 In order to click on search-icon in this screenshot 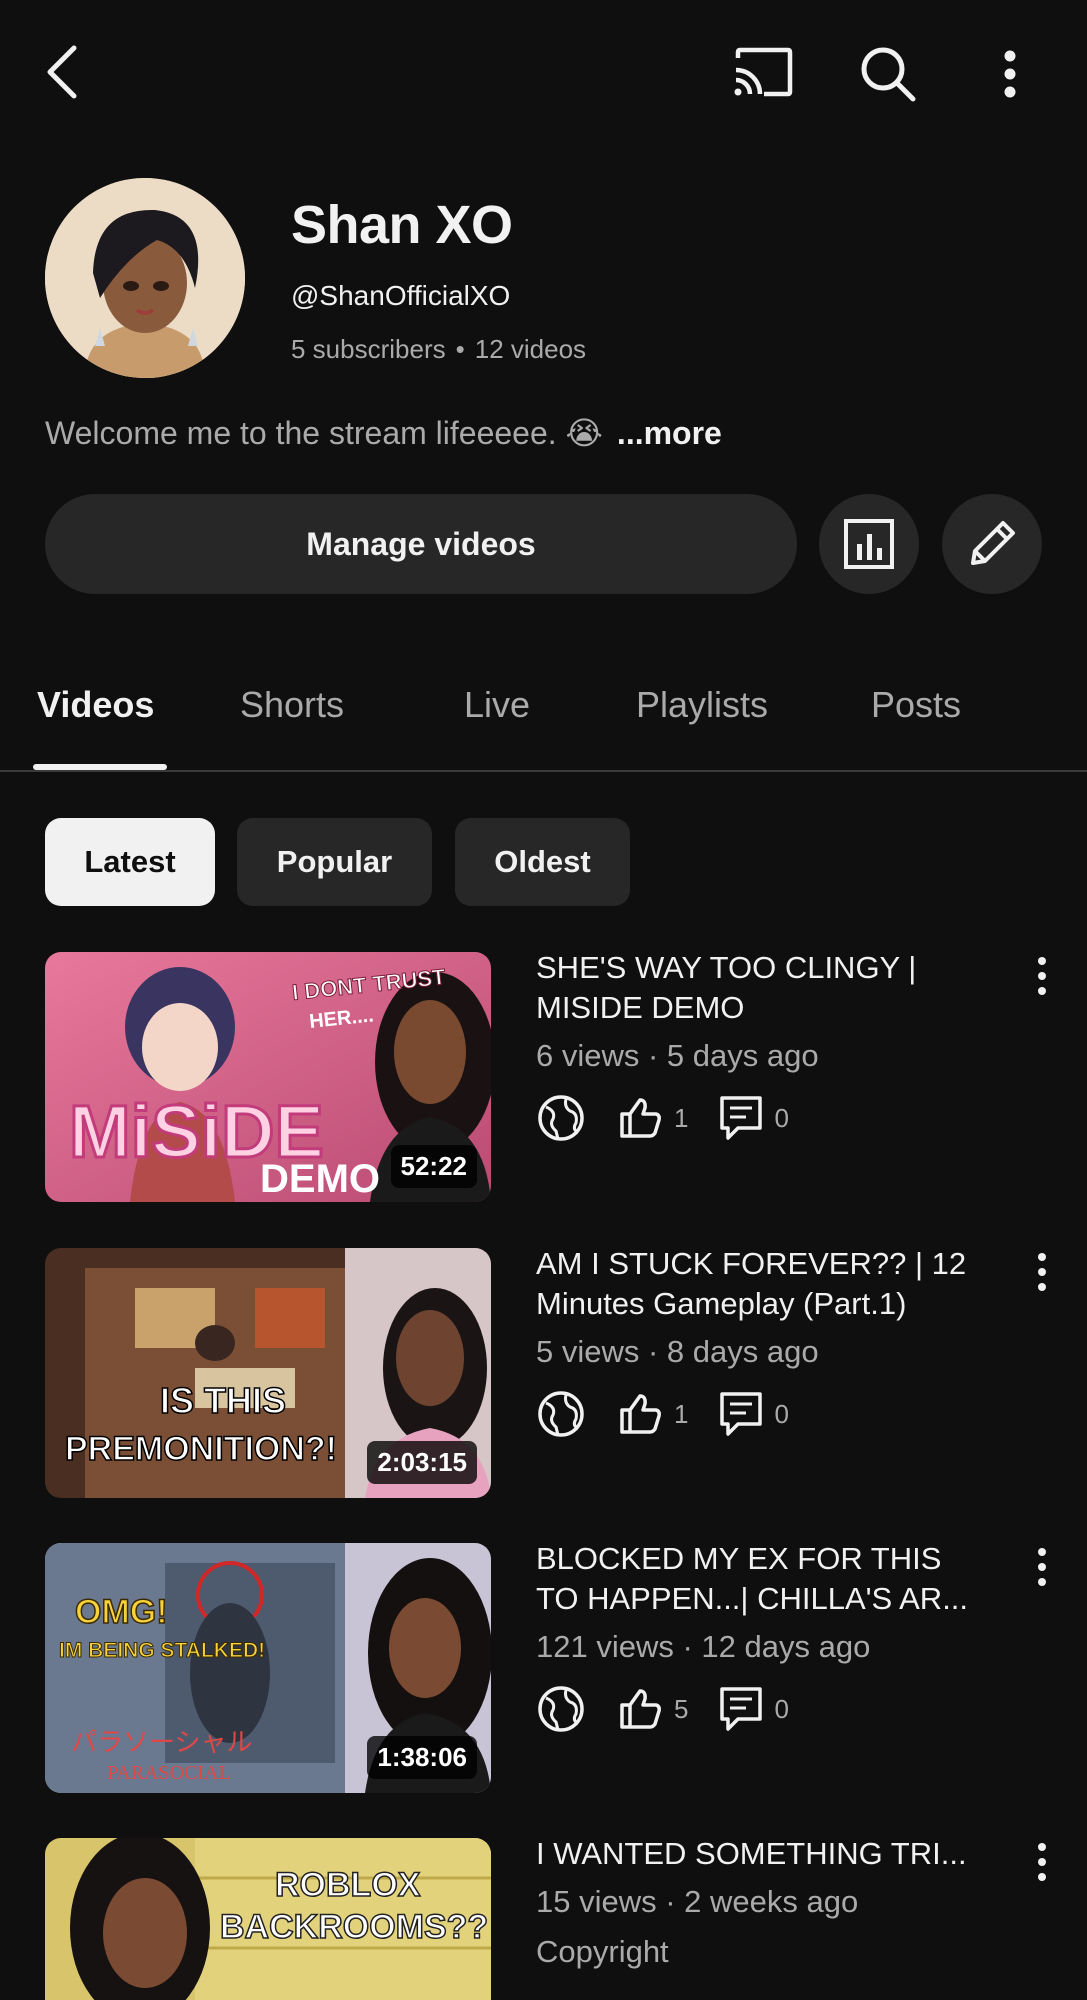, I will do `click(888, 74)`.